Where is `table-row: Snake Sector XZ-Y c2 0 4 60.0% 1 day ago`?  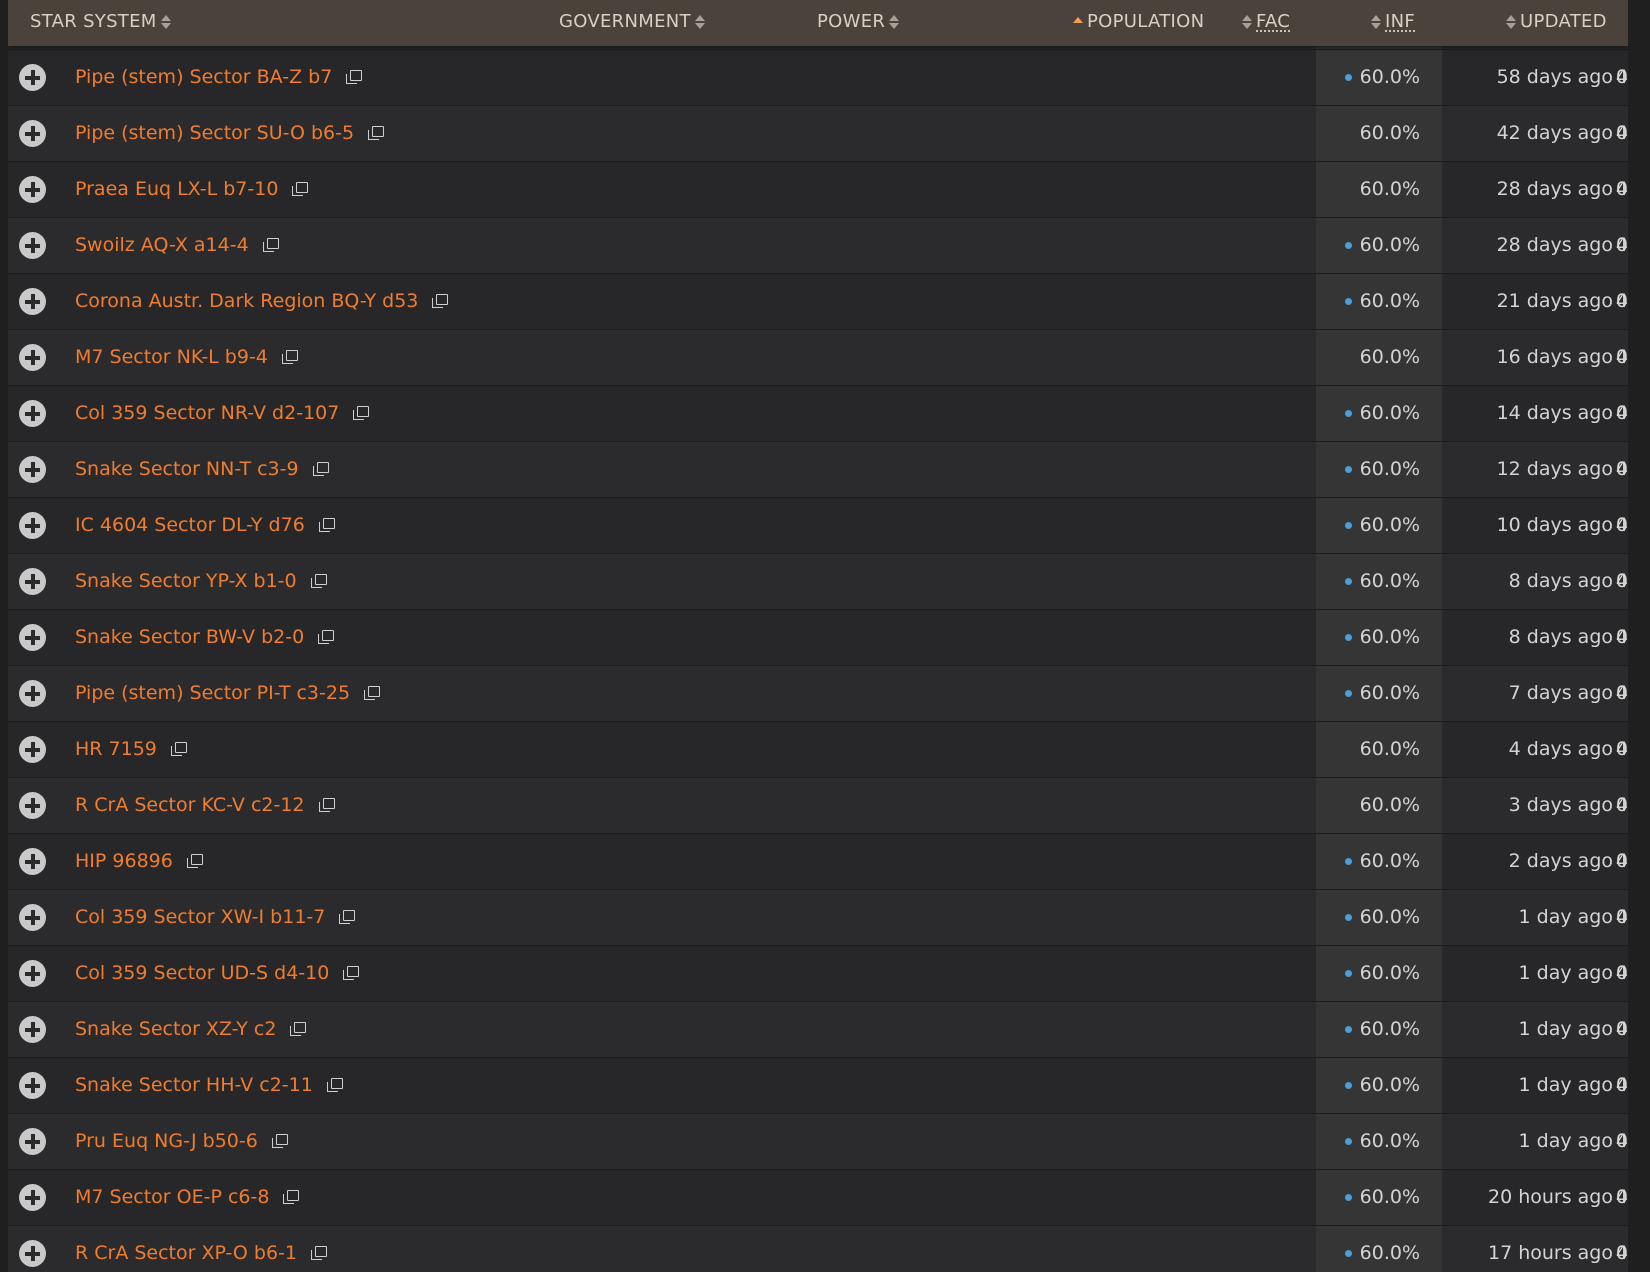 table-row: Snake Sector XZ-Y c2 0 4 60.0% 1 day ago is located at coordinates (818, 1030).